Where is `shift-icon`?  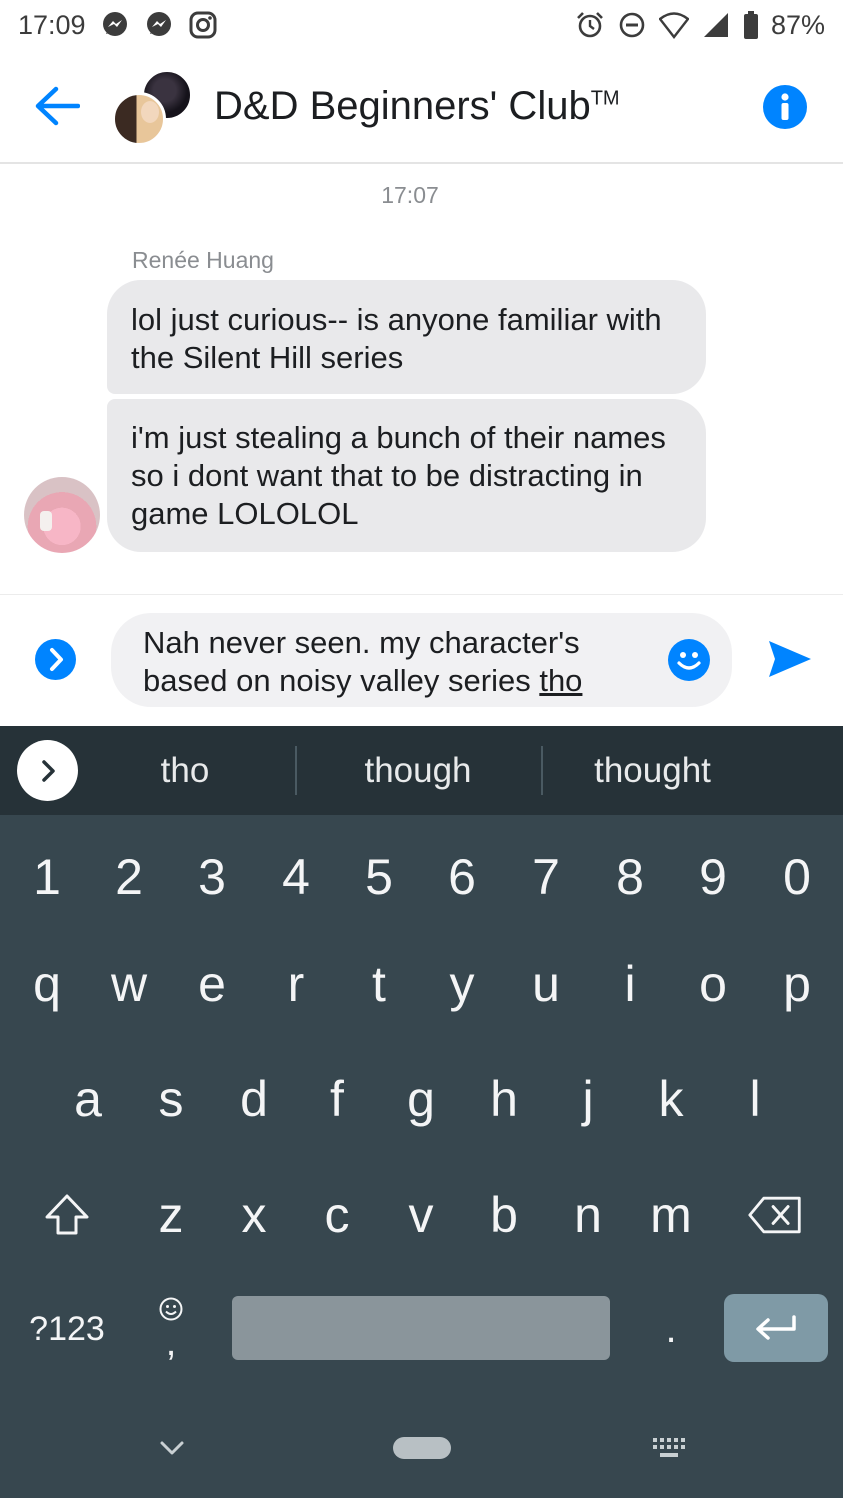
shift-icon is located at coordinates (67, 1215).